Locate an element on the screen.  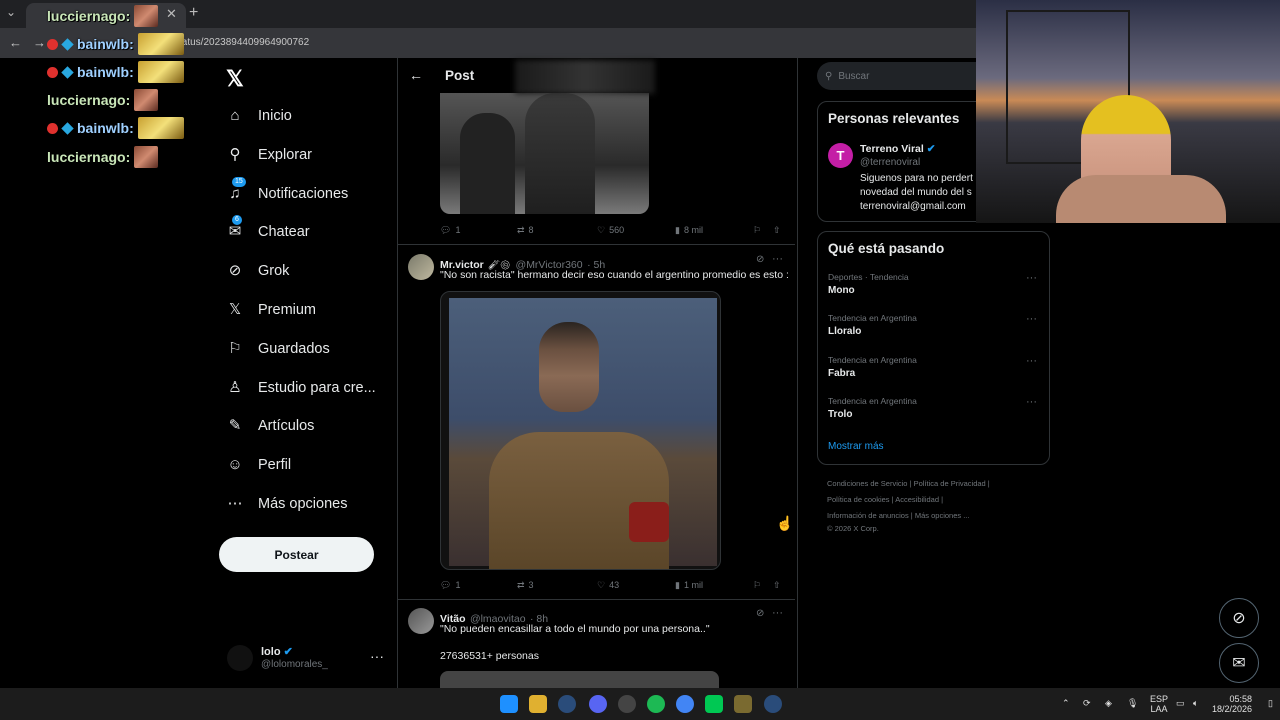
notification-badge: 6 is located at coordinates (237, 220).